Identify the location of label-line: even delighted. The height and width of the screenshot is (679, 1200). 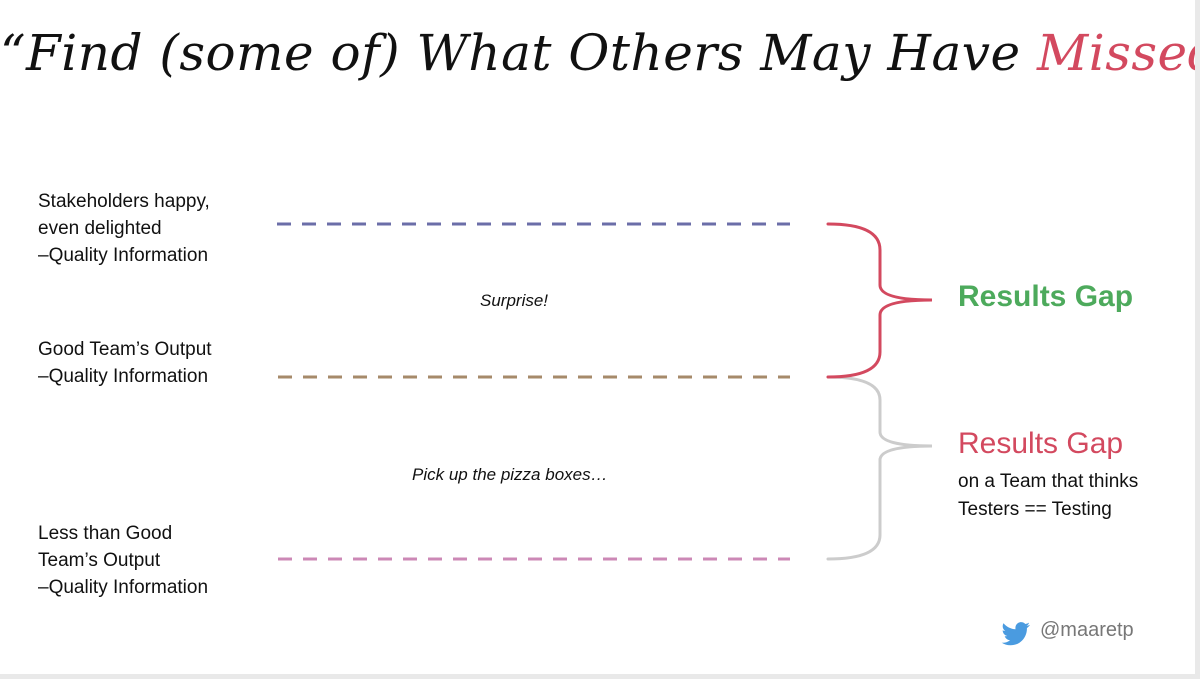
(100, 228).